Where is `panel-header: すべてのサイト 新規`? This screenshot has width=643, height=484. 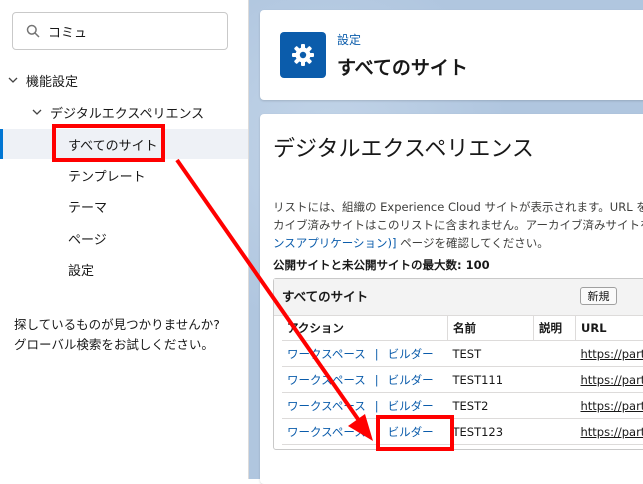
panel-header: すべてのサイト 新規 is located at coordinates (458, 297).